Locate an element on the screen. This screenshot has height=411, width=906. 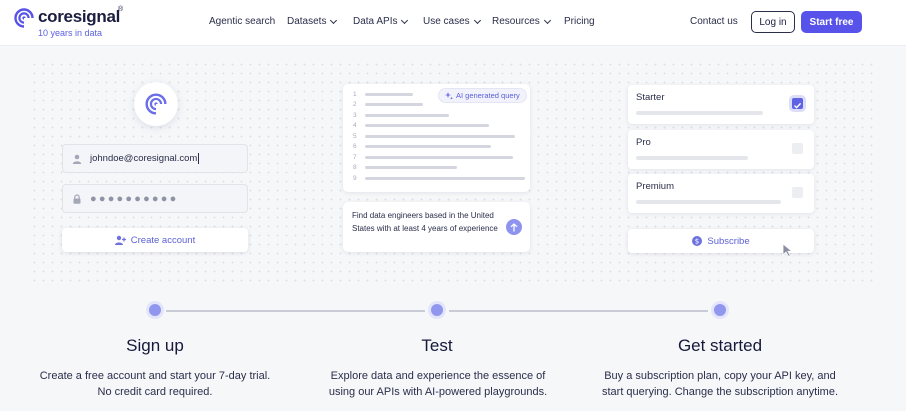
create-account-button: Create account is located at coordinates (155, 240).